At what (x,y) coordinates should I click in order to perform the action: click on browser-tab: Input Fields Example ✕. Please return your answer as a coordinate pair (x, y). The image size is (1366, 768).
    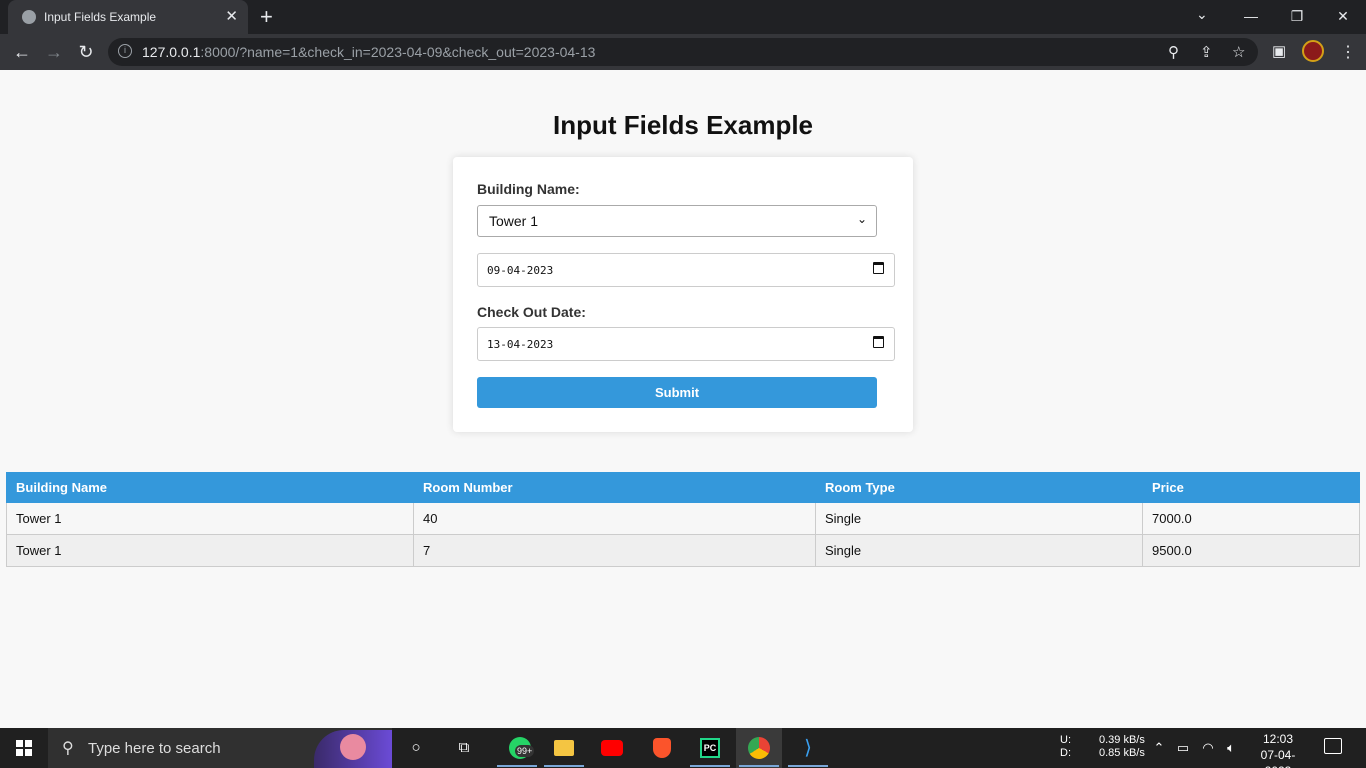
    Looking at the image, I should click on (128, 17).